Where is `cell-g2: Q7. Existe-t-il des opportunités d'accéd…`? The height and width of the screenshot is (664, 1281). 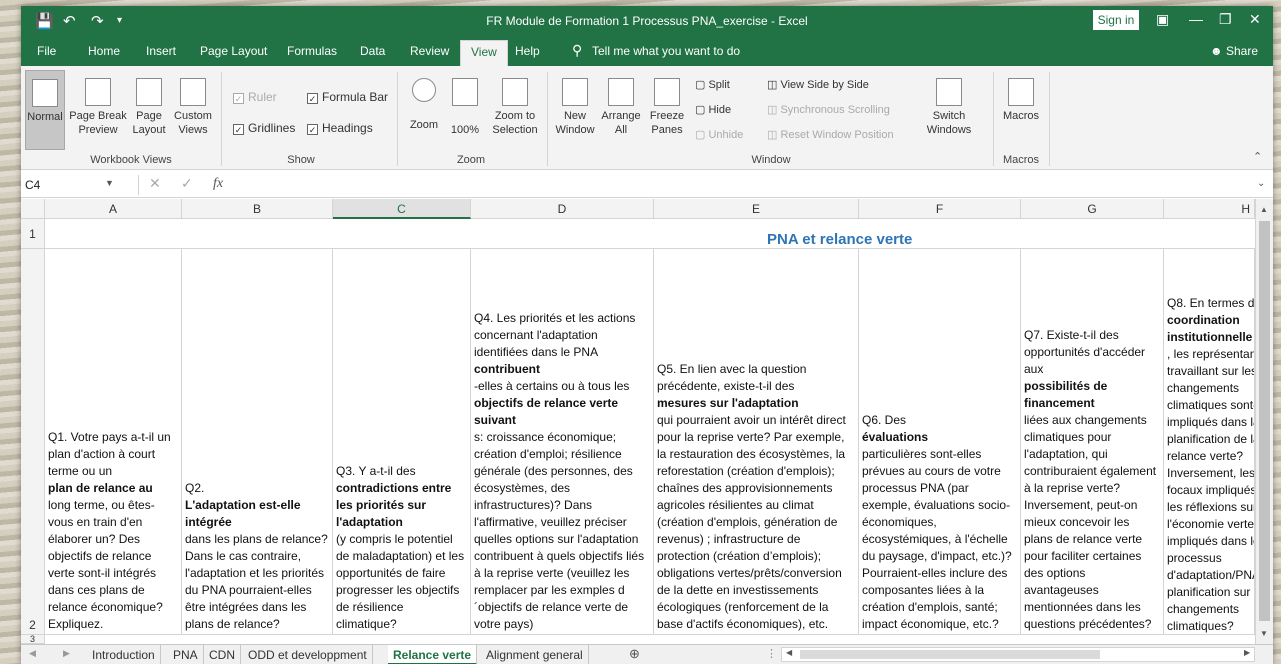
cell-g2: Q7. Existe-t-il des opportunités d'accéd… is located at coordinates (1092, 442).